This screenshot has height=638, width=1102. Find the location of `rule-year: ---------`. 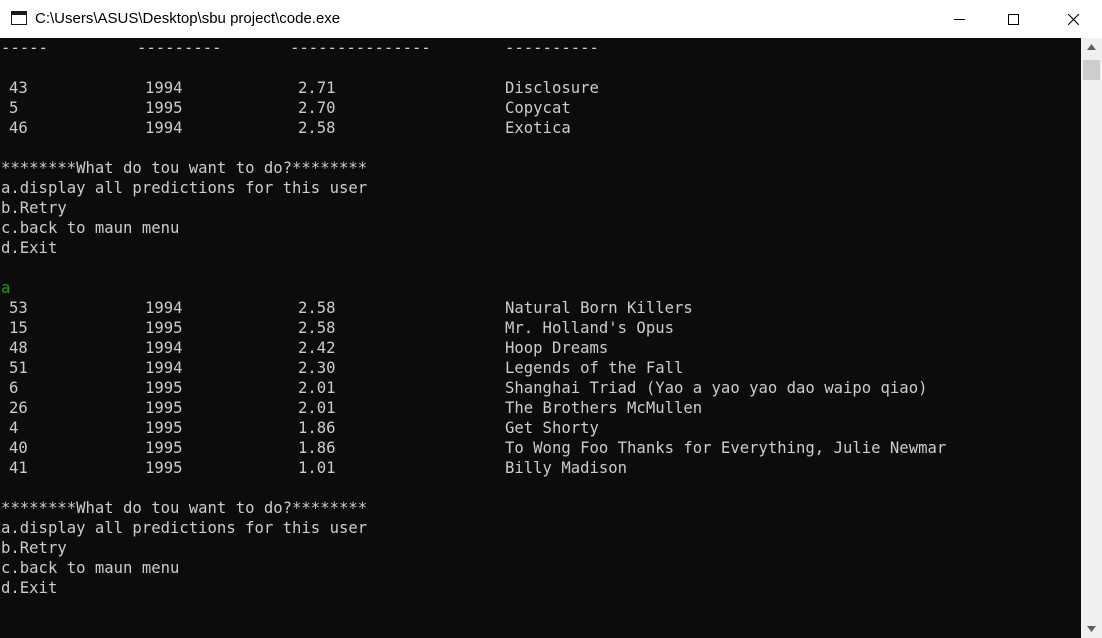

rule-year: --------- is located at coordinates (179, 48).